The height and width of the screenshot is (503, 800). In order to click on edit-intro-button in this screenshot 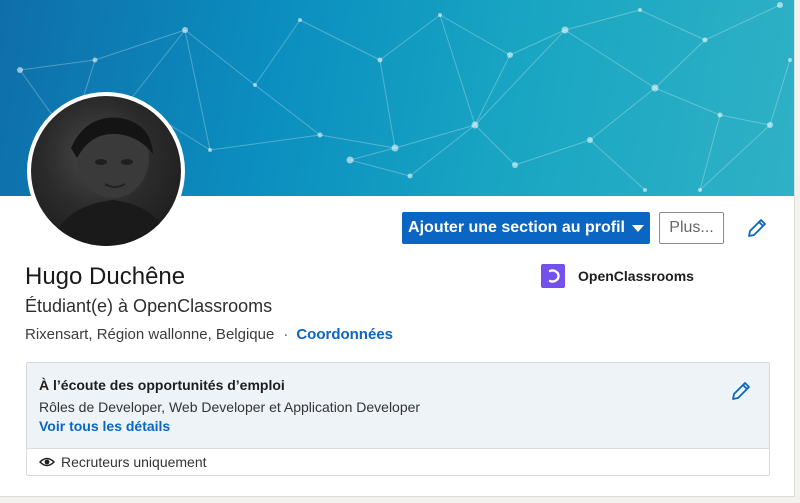, I will do `click(757, 228)`.